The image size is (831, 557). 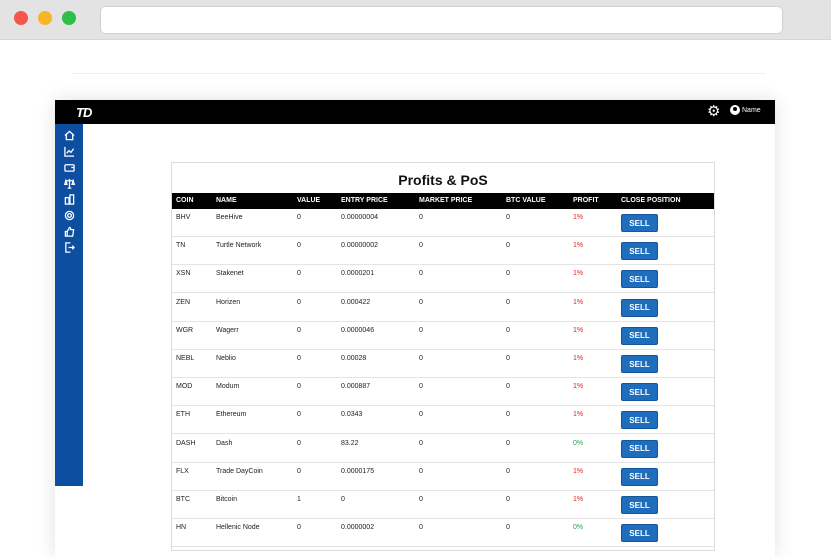 What do you see at coordinates (227, 499) in the screenshot?
I see `coin-name-cell: Bitcoin` at bounding box center [227, 499].